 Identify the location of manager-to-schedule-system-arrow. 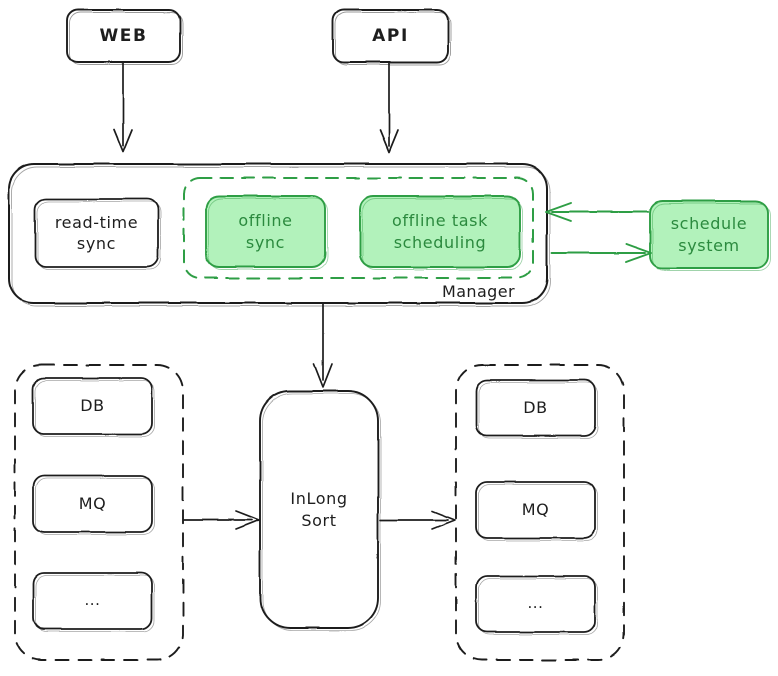
(601, 253).